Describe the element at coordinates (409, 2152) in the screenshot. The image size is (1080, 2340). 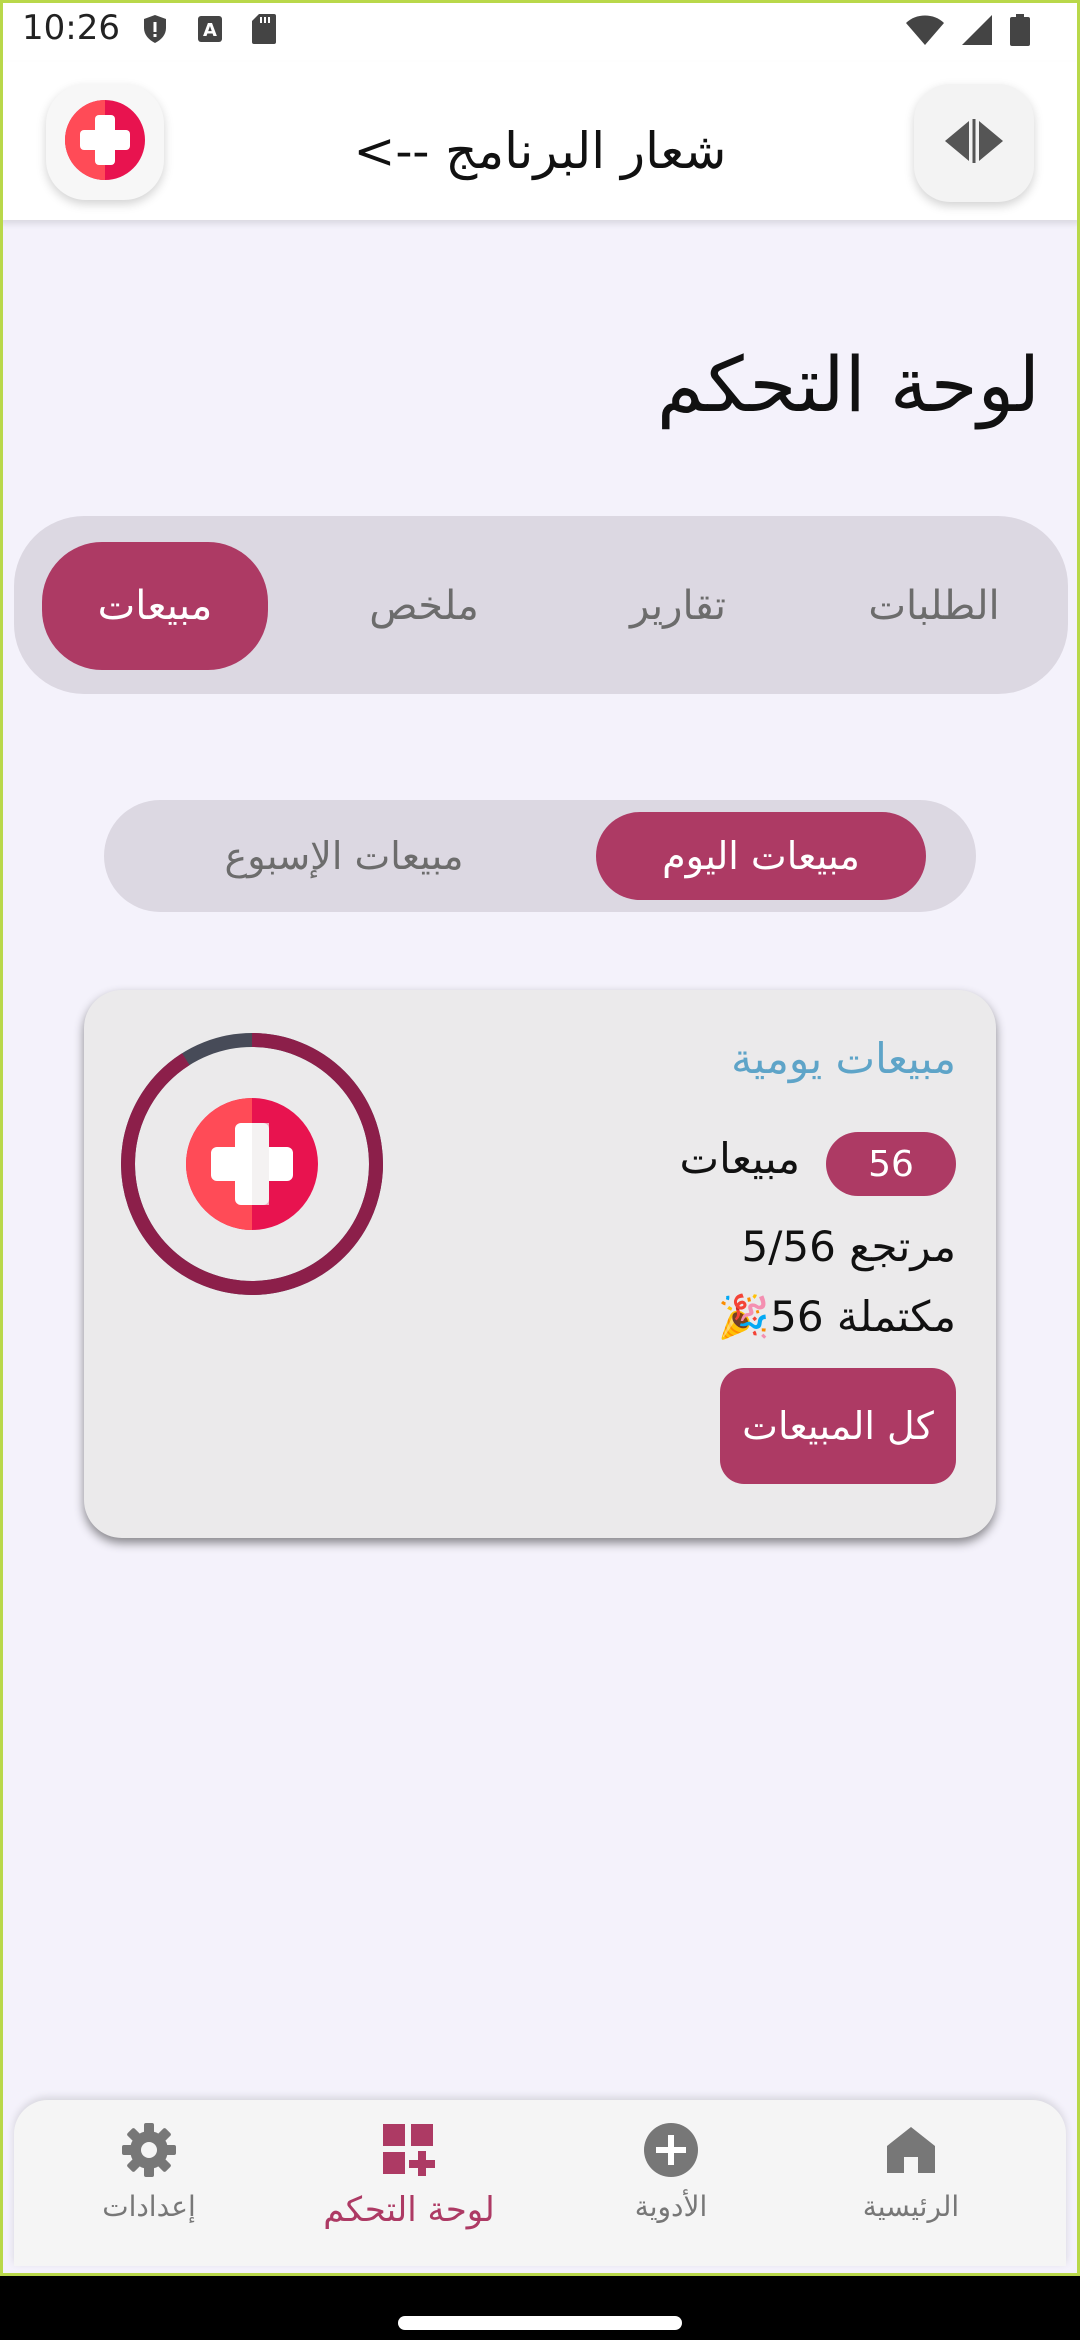
I see `dashboard-plus-icon` at that location.